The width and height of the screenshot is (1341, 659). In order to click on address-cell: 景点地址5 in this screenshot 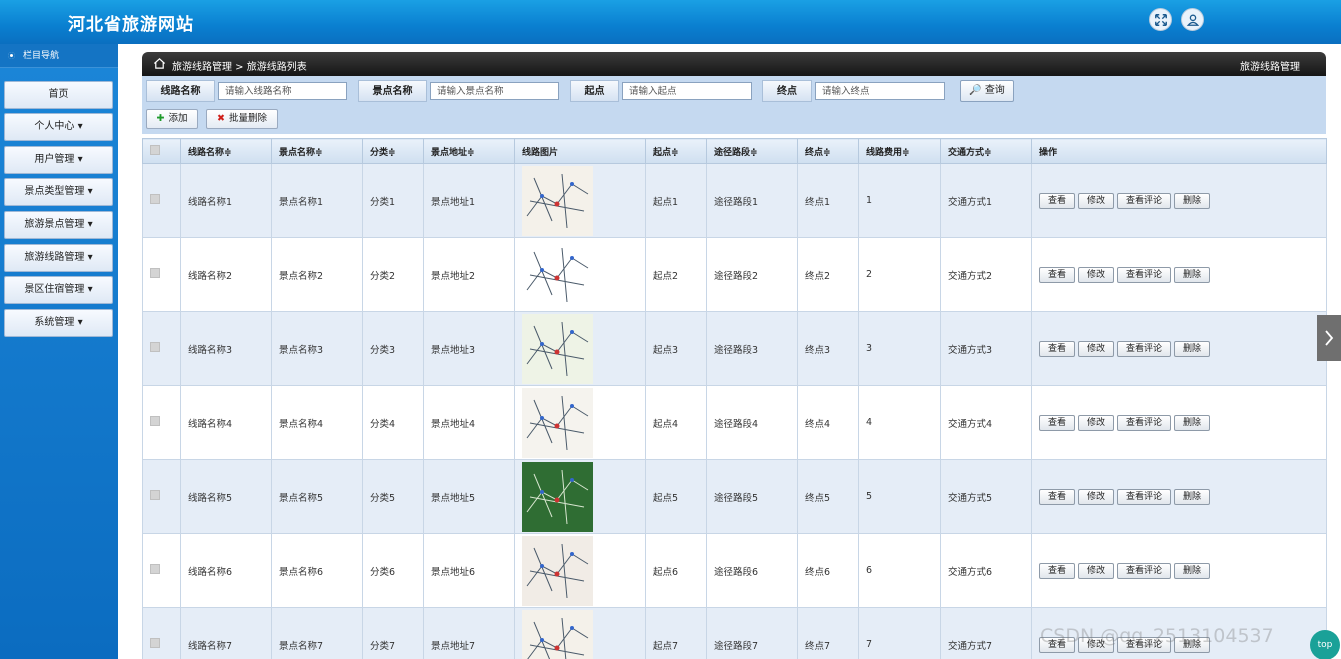, I will do `click(469, 496)`.